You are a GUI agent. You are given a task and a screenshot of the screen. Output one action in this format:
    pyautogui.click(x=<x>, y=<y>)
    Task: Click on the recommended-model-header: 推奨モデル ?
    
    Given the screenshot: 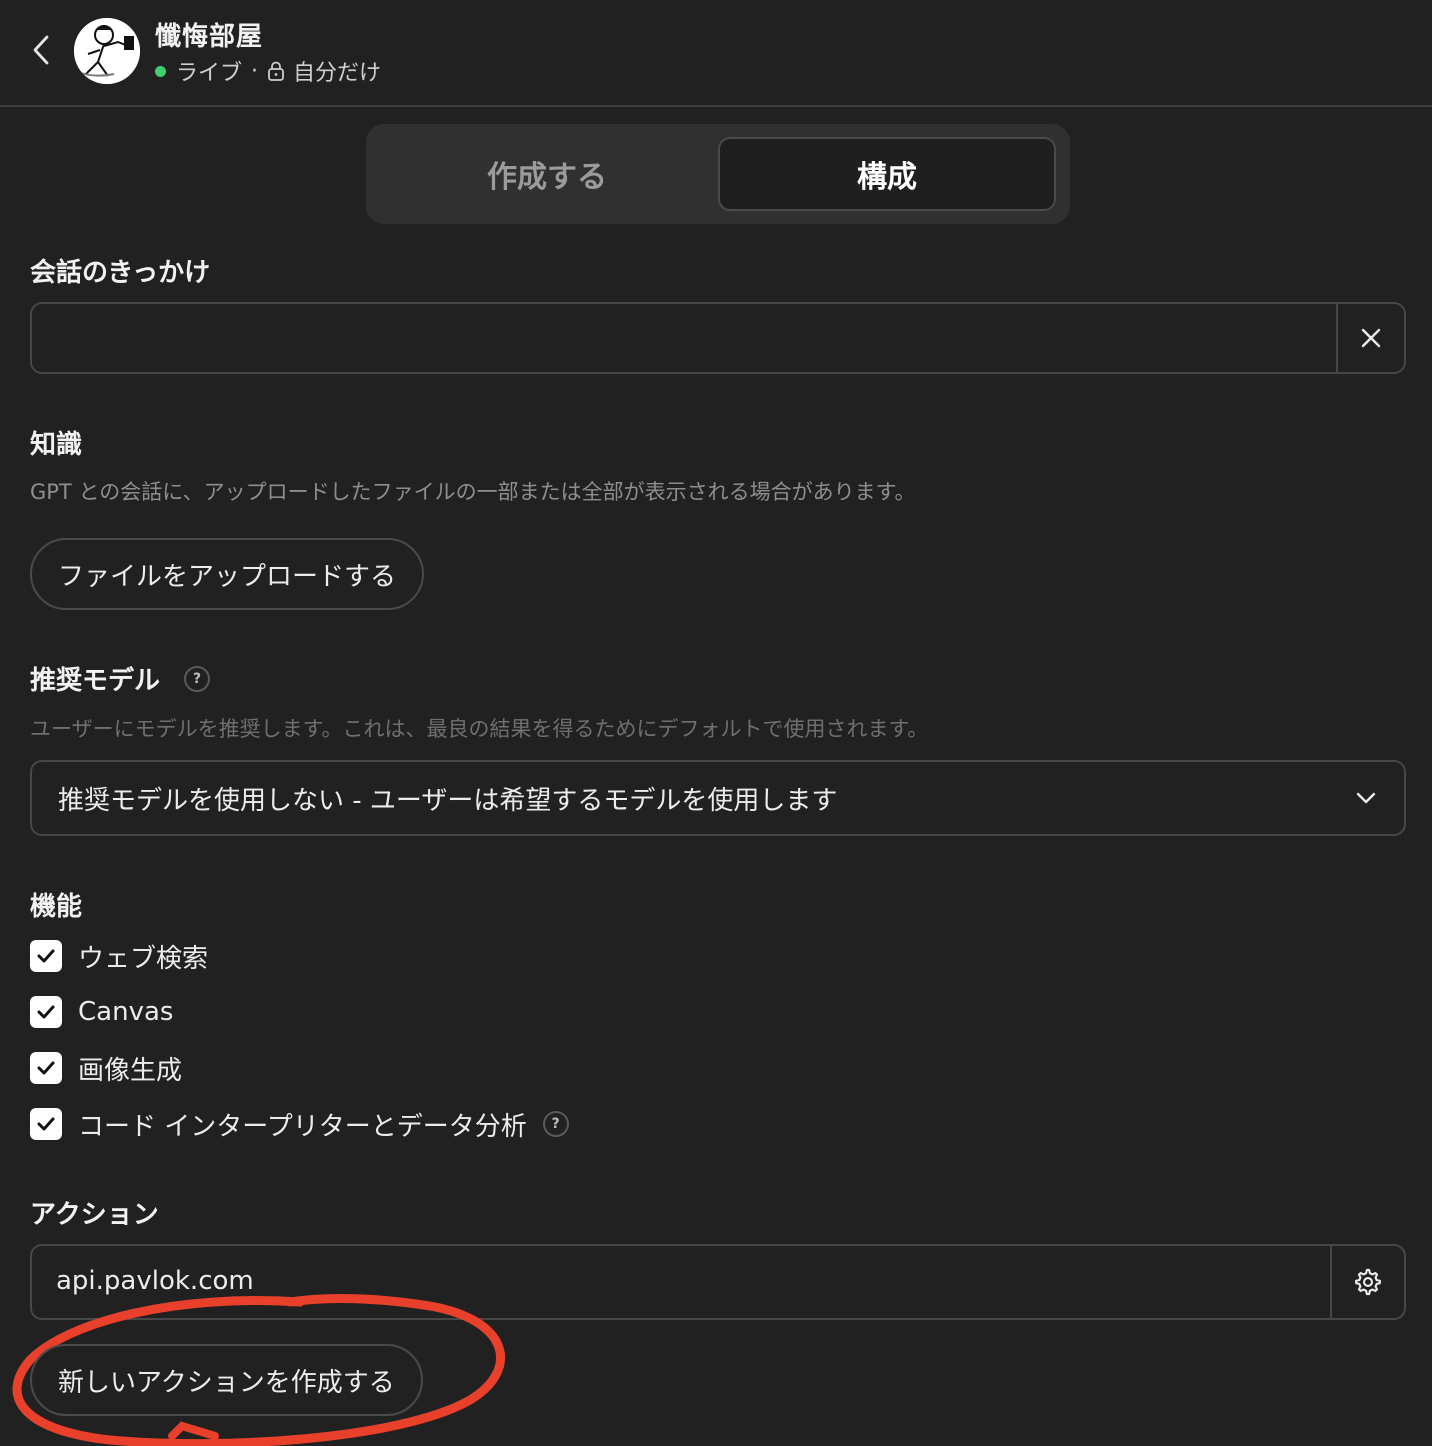 What is the action you would take?
    pyautogui.click(x=120, y=678)
    